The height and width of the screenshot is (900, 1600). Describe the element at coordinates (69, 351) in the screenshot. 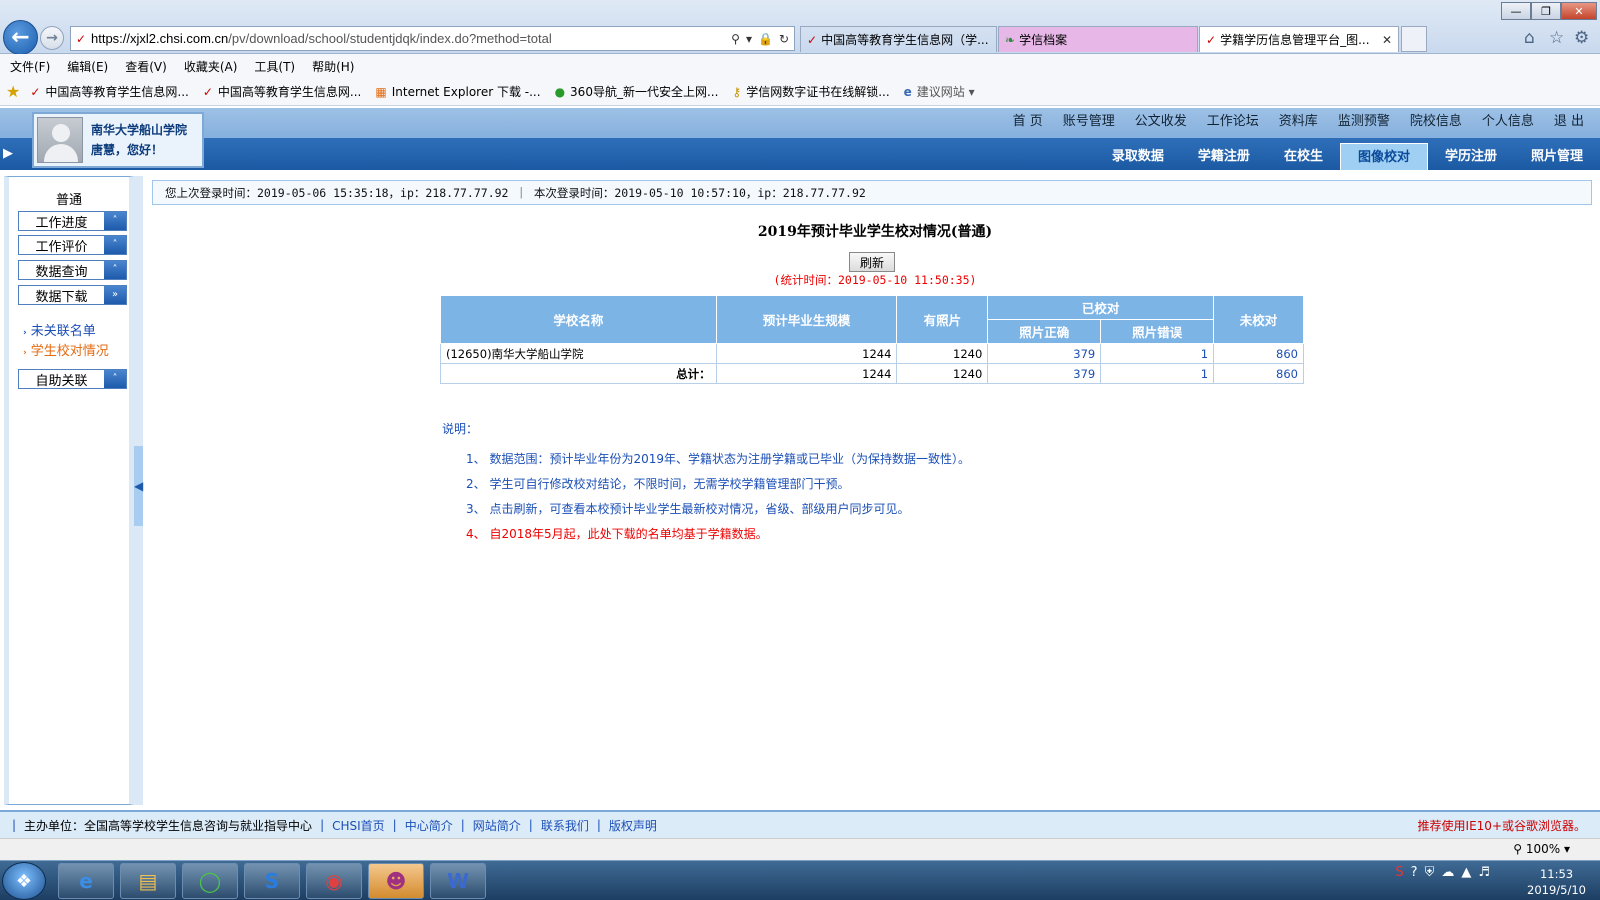

I see `sidebar-link-label: 学生校对情况` at that location.